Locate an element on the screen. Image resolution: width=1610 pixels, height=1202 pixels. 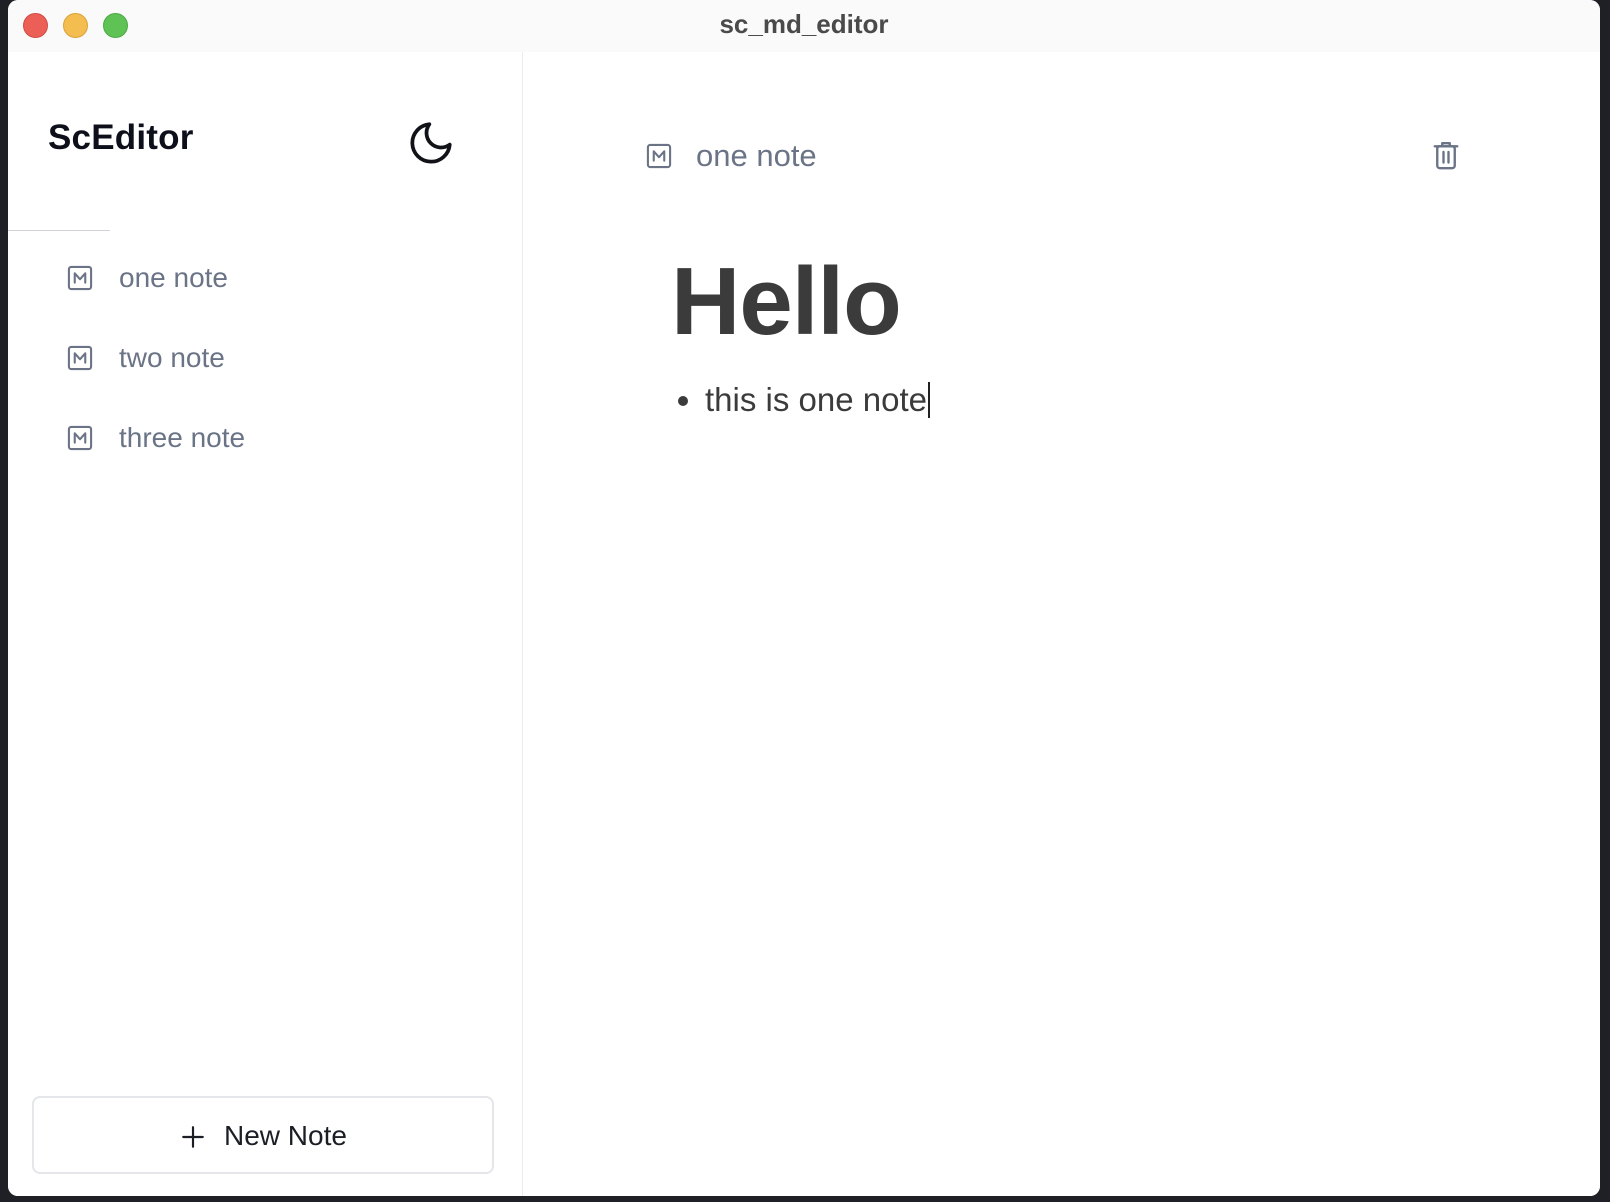
new-note-button: New Note is located at coordinates (263, 1135).